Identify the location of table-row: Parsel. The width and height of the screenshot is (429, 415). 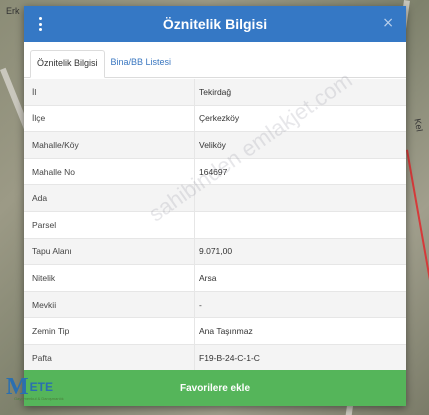
(215, 225).